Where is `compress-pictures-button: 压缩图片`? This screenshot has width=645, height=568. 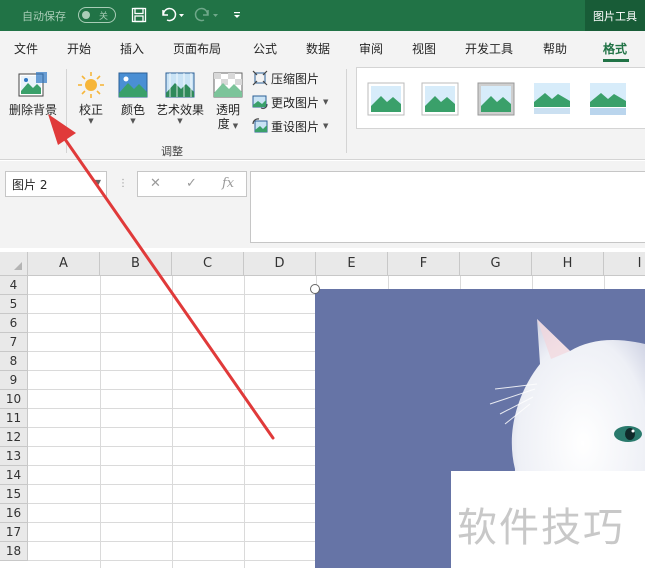 compress-pictures-button: 压缩图片 is located at coordinates (285, 78).